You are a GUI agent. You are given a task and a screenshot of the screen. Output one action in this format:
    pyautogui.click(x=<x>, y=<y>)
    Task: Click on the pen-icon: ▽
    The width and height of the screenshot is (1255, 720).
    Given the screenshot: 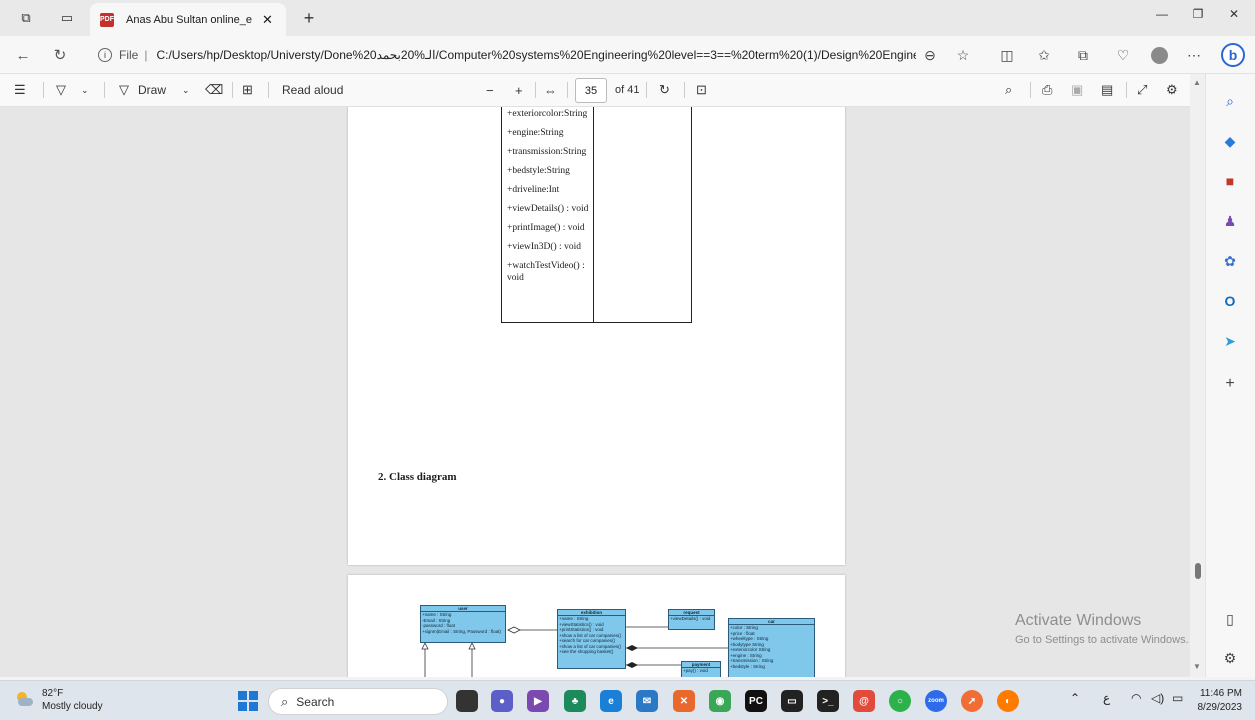 What is the action you would take?
    pyautogui.click(x=124, y=89)
    